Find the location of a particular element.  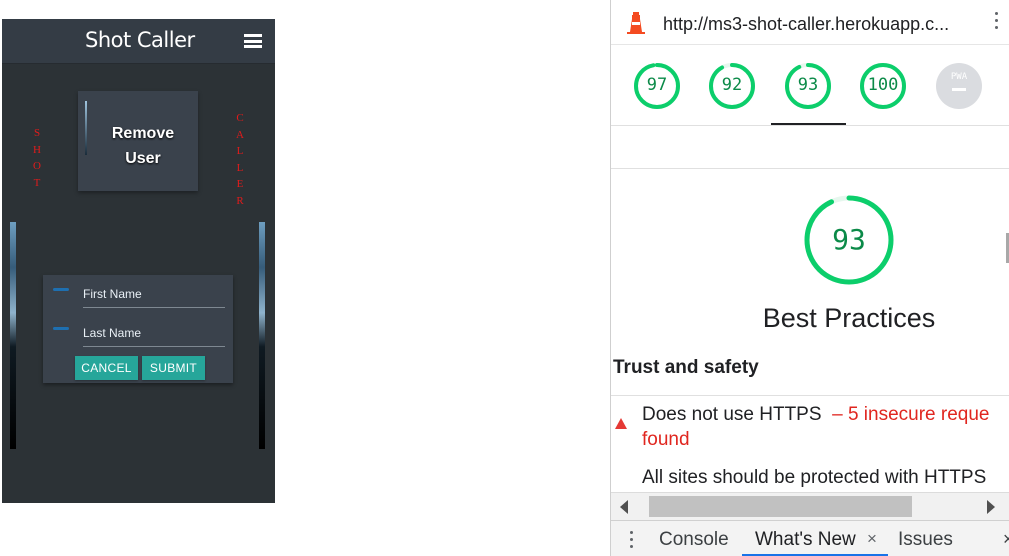

remove-user-card: Remove User is located at coordinates (138, 141).